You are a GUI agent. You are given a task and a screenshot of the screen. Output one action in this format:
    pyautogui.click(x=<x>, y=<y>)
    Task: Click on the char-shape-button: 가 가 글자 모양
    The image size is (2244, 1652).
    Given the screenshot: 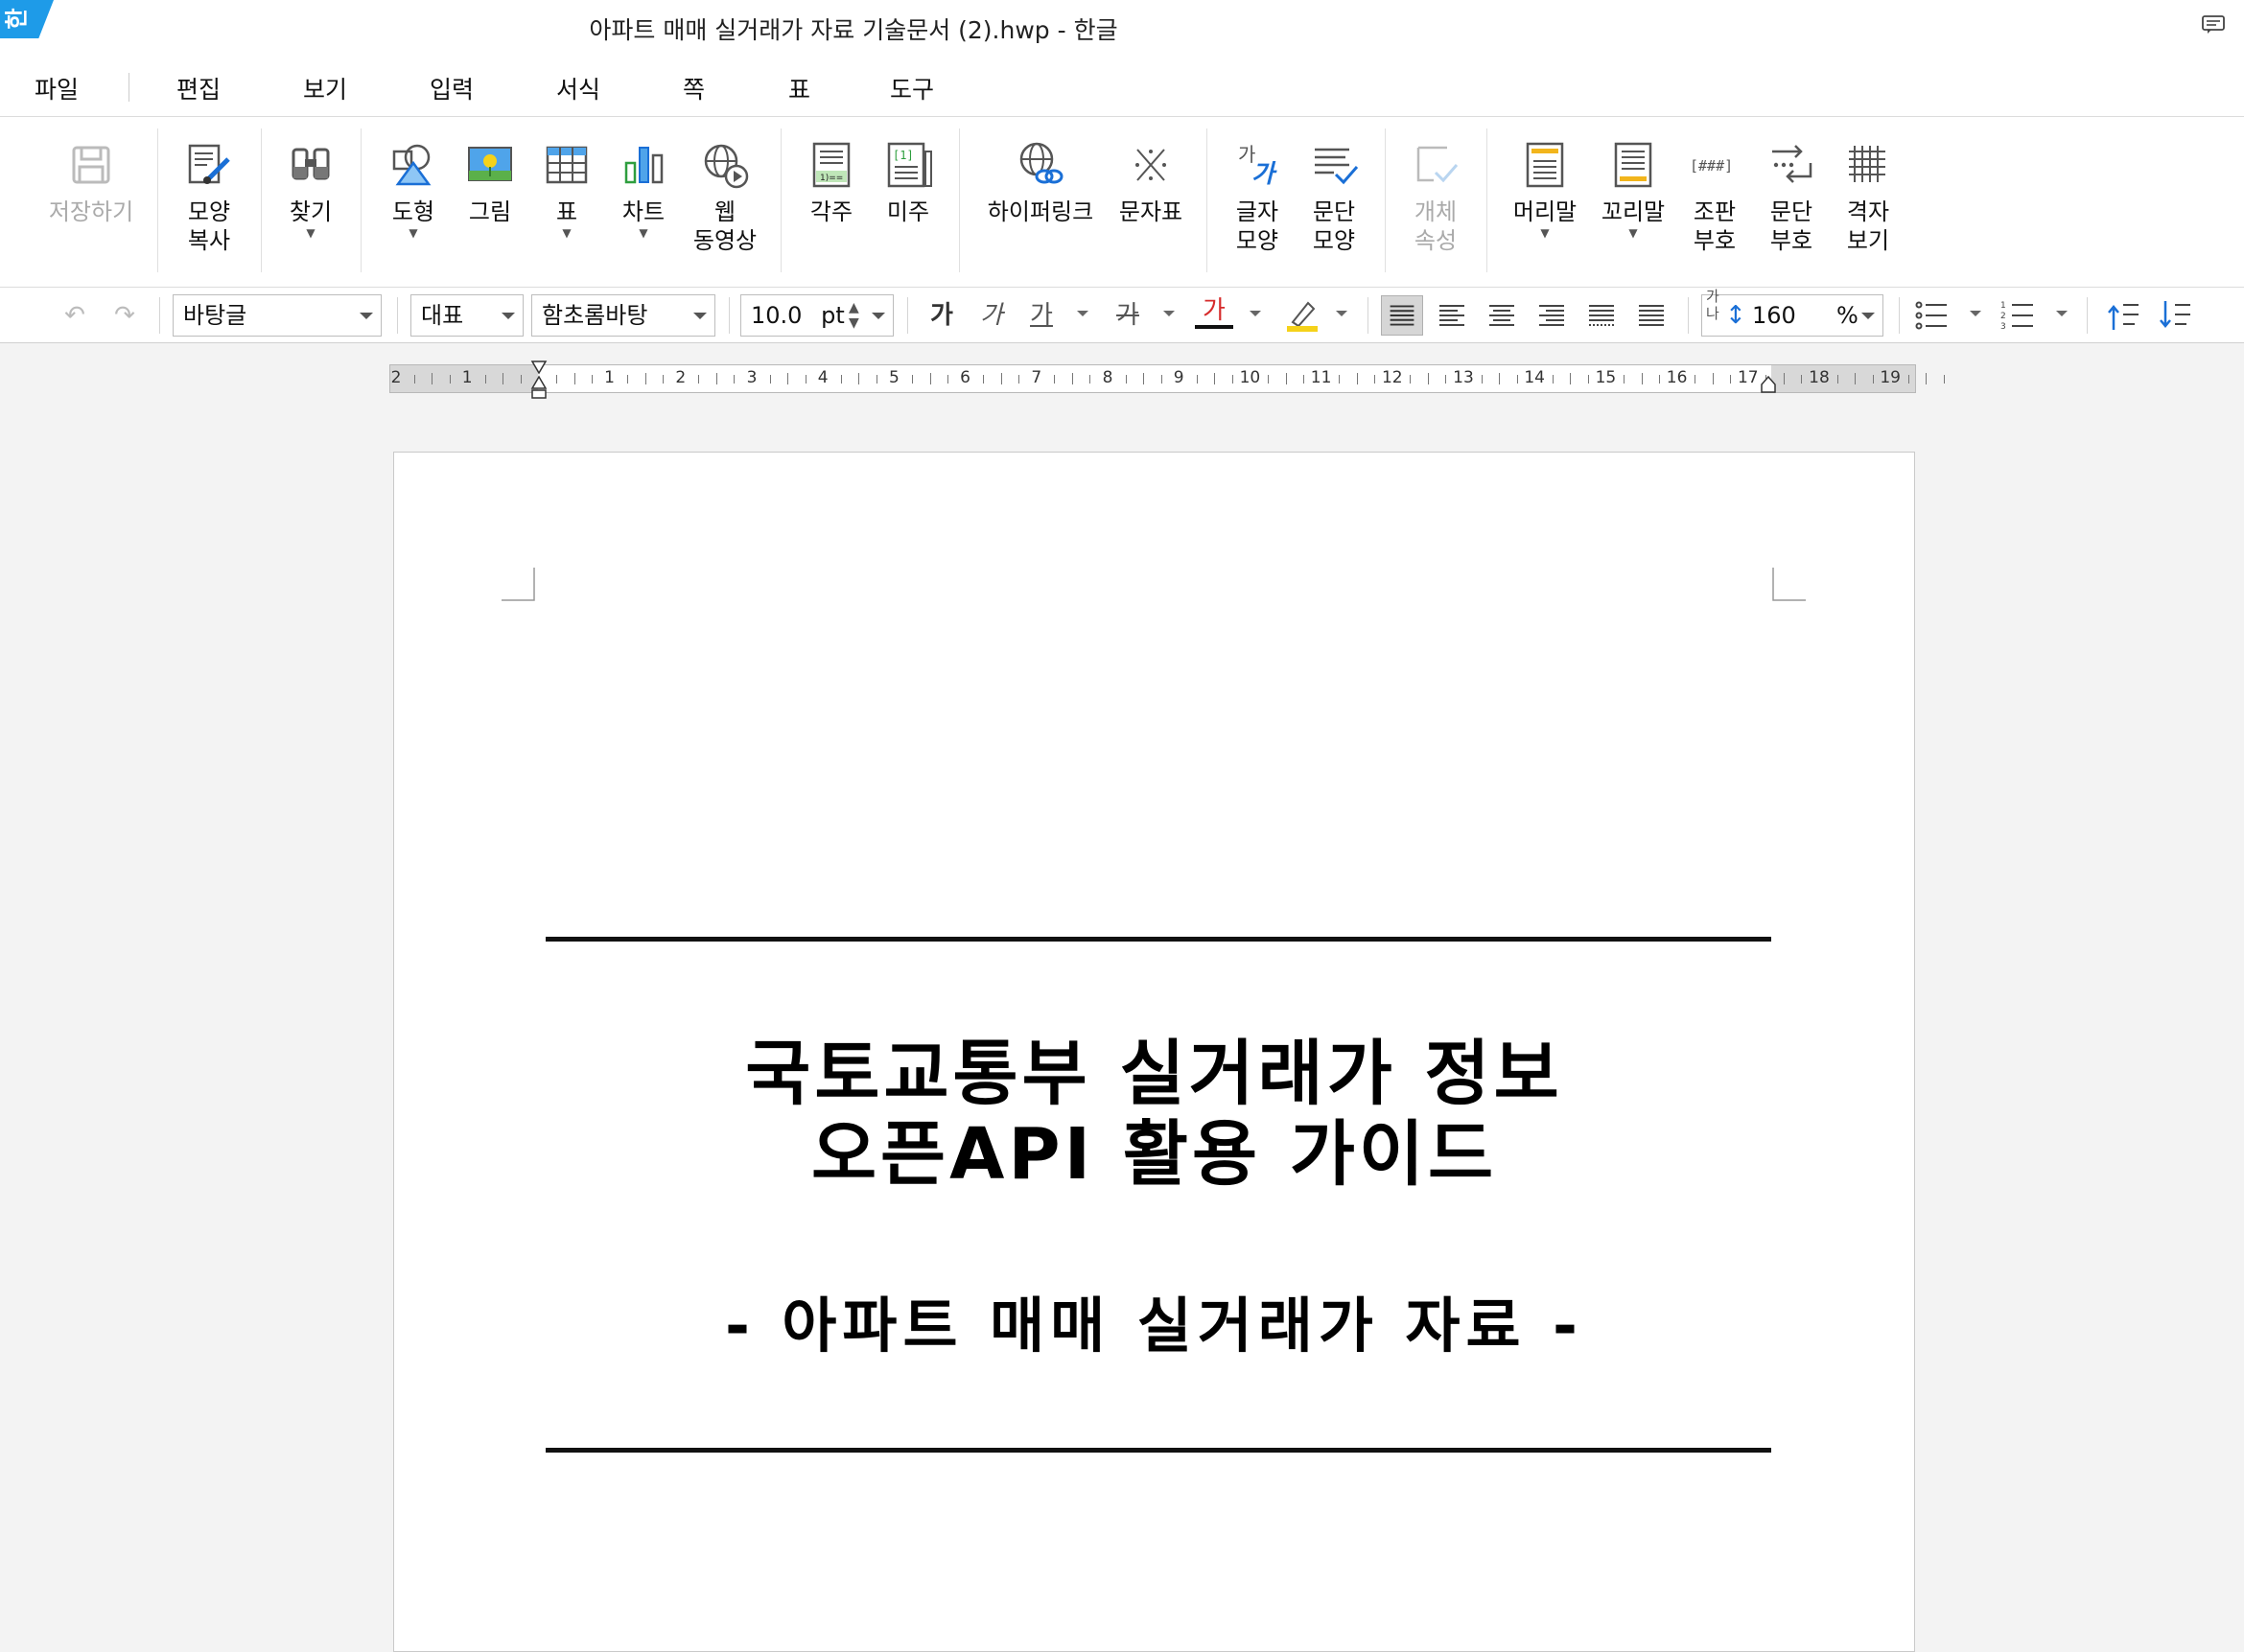 What is the action you would take?
    pyautogui.click(x=1257, y=196)
    